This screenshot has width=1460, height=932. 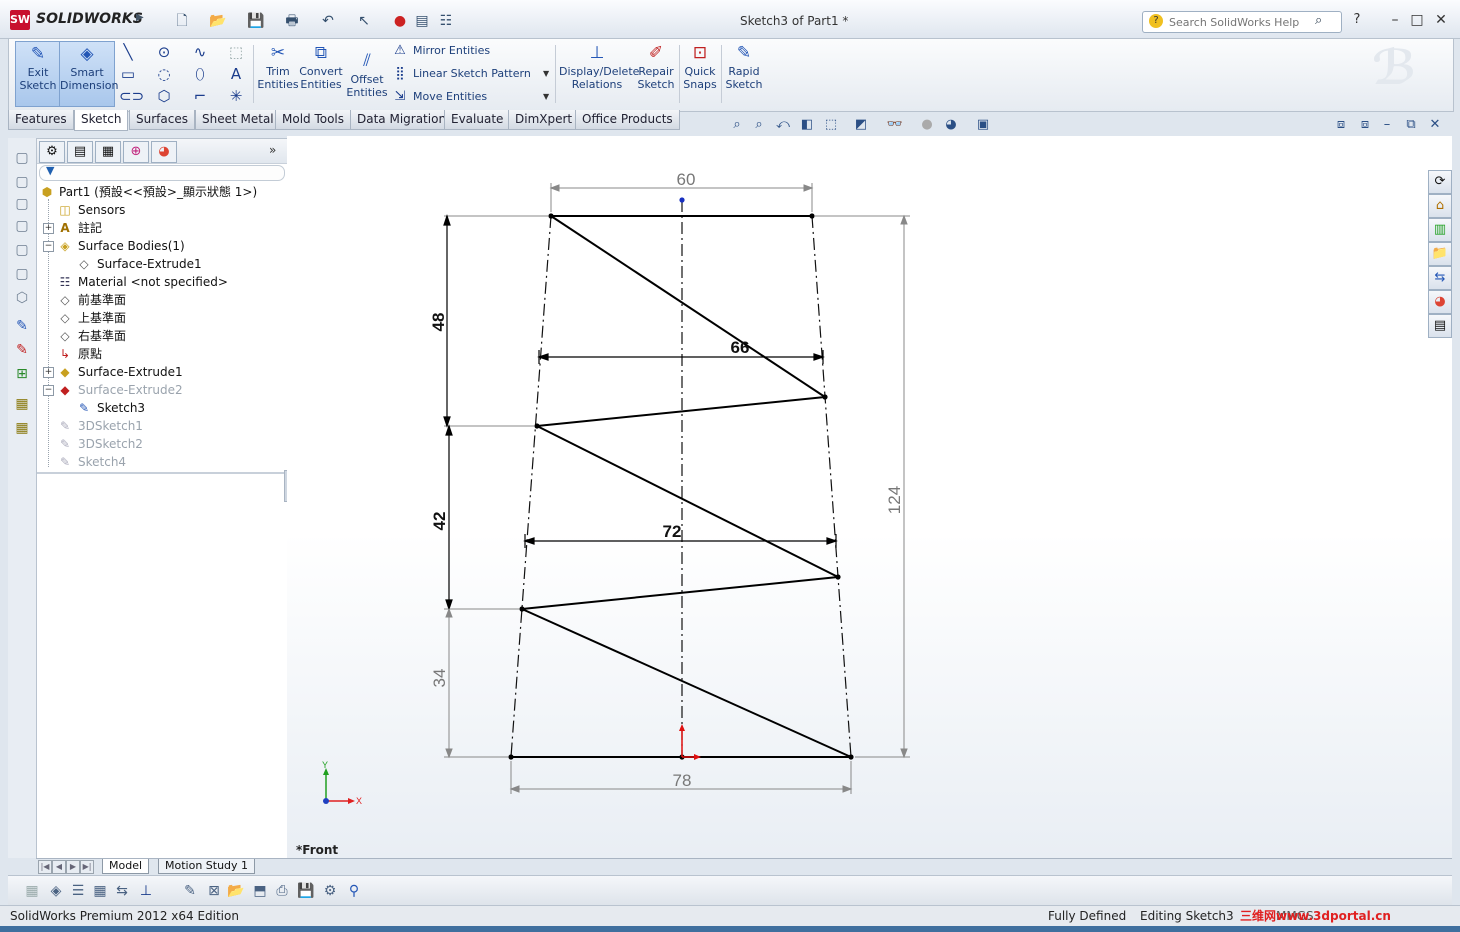 I want to click on print-icon: 🖶, so click(x=292, y=21).